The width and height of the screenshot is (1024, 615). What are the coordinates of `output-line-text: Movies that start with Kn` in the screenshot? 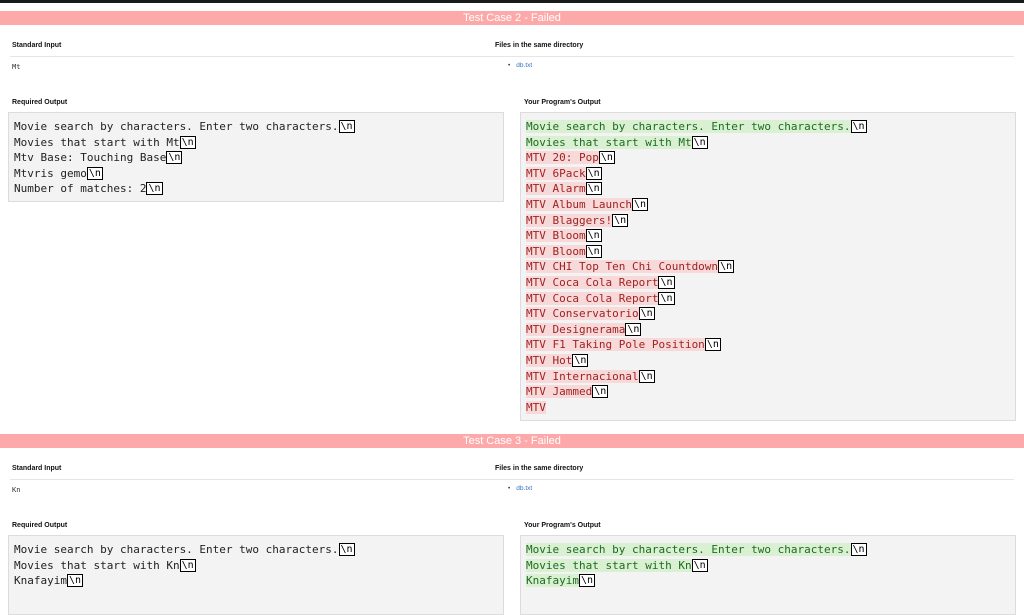 It's located at (609, 565).